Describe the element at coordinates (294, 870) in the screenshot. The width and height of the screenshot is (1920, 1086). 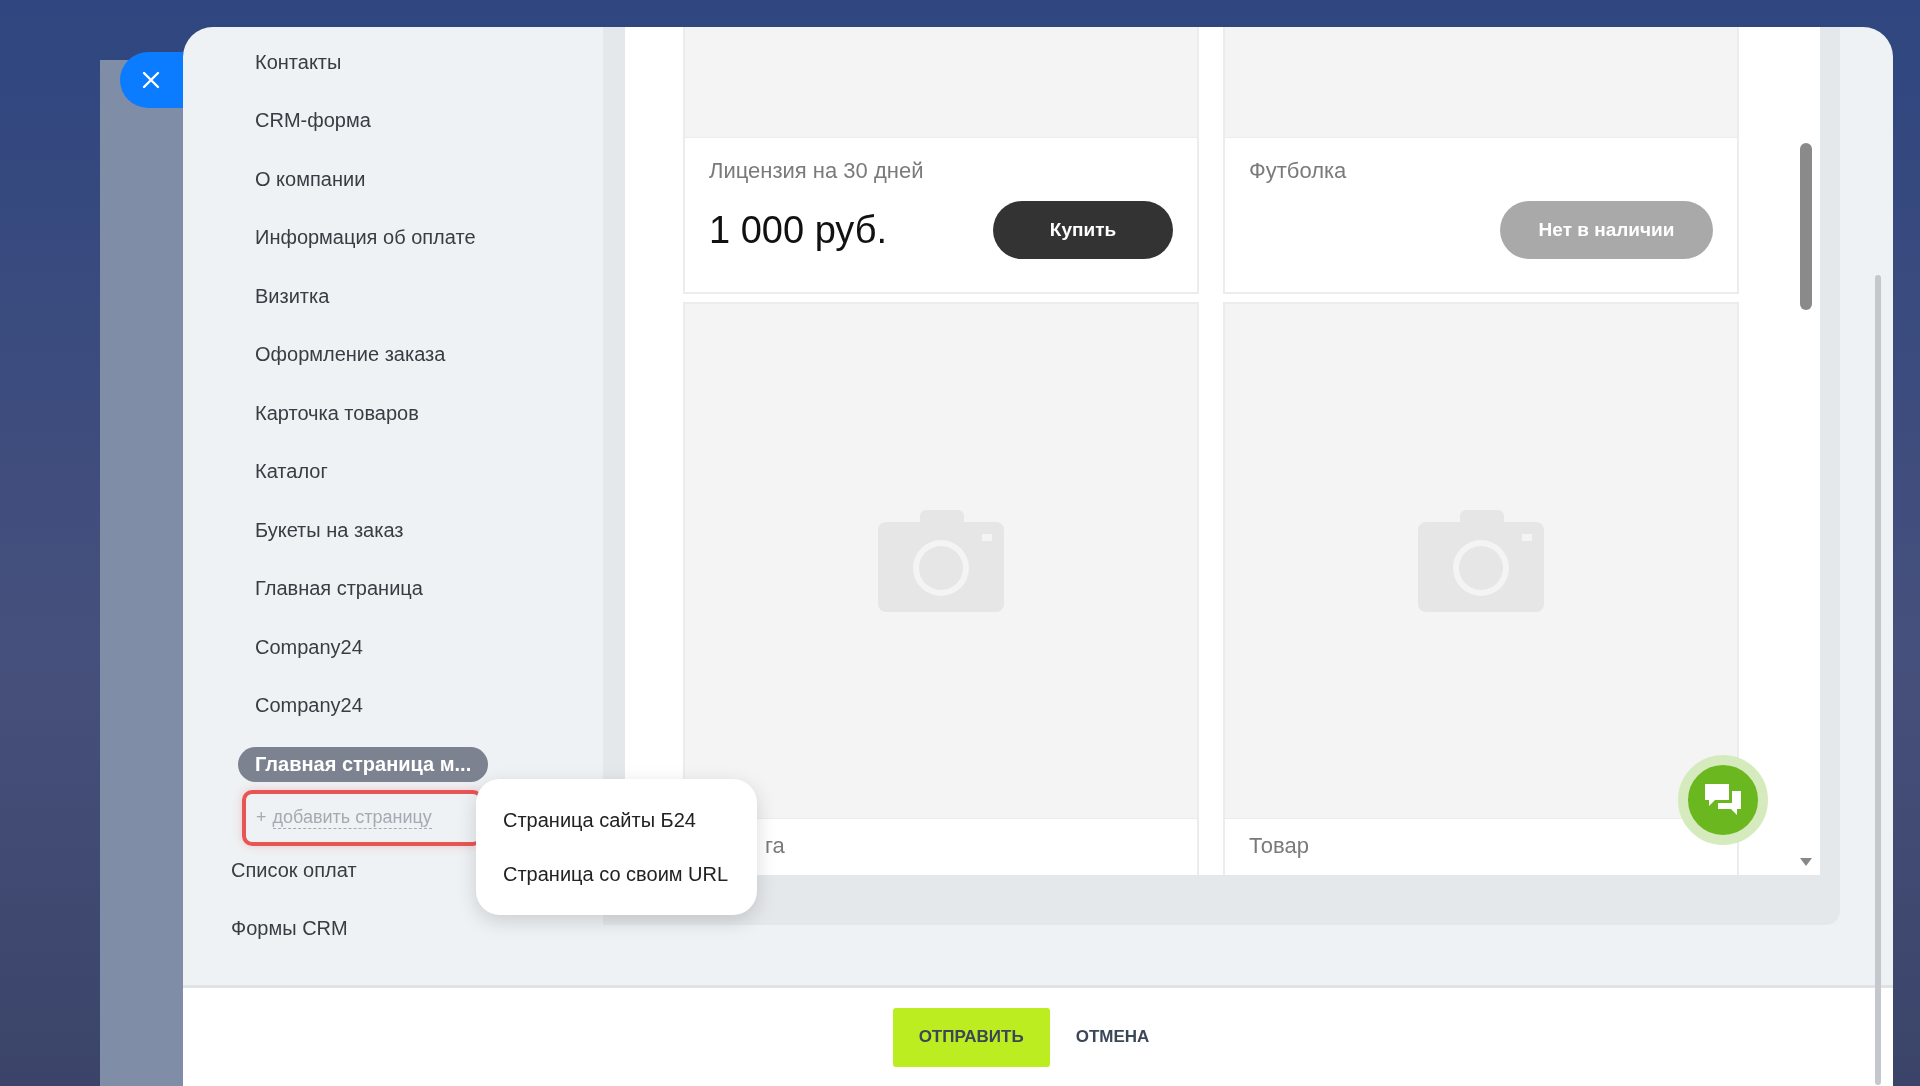
I see `group-item: Список оплат` at that location.